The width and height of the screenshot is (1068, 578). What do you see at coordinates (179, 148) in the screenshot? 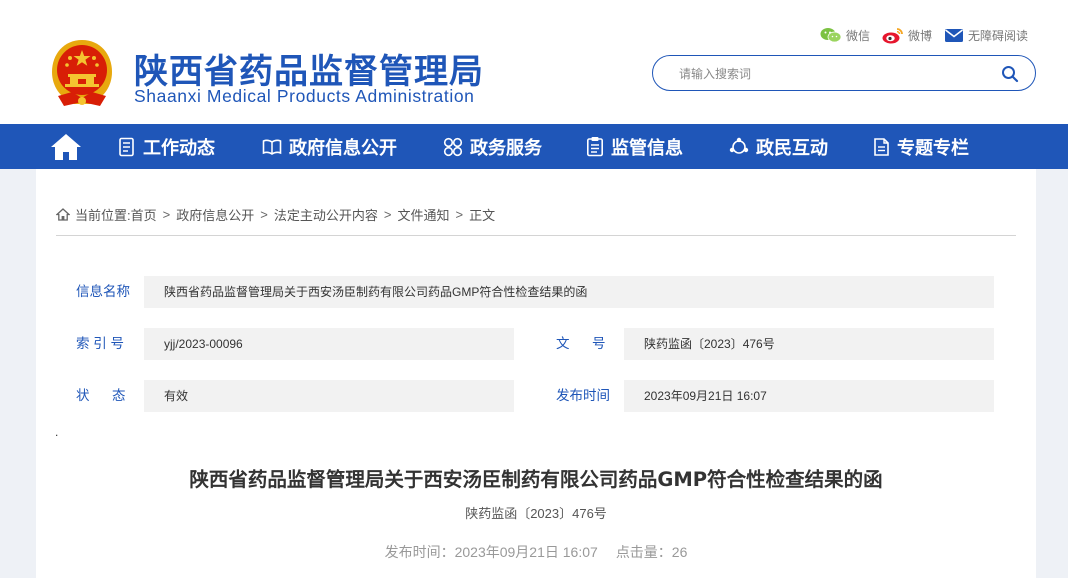
I see `nav-item-label: 工作动态` at bounding box center [179, 148].